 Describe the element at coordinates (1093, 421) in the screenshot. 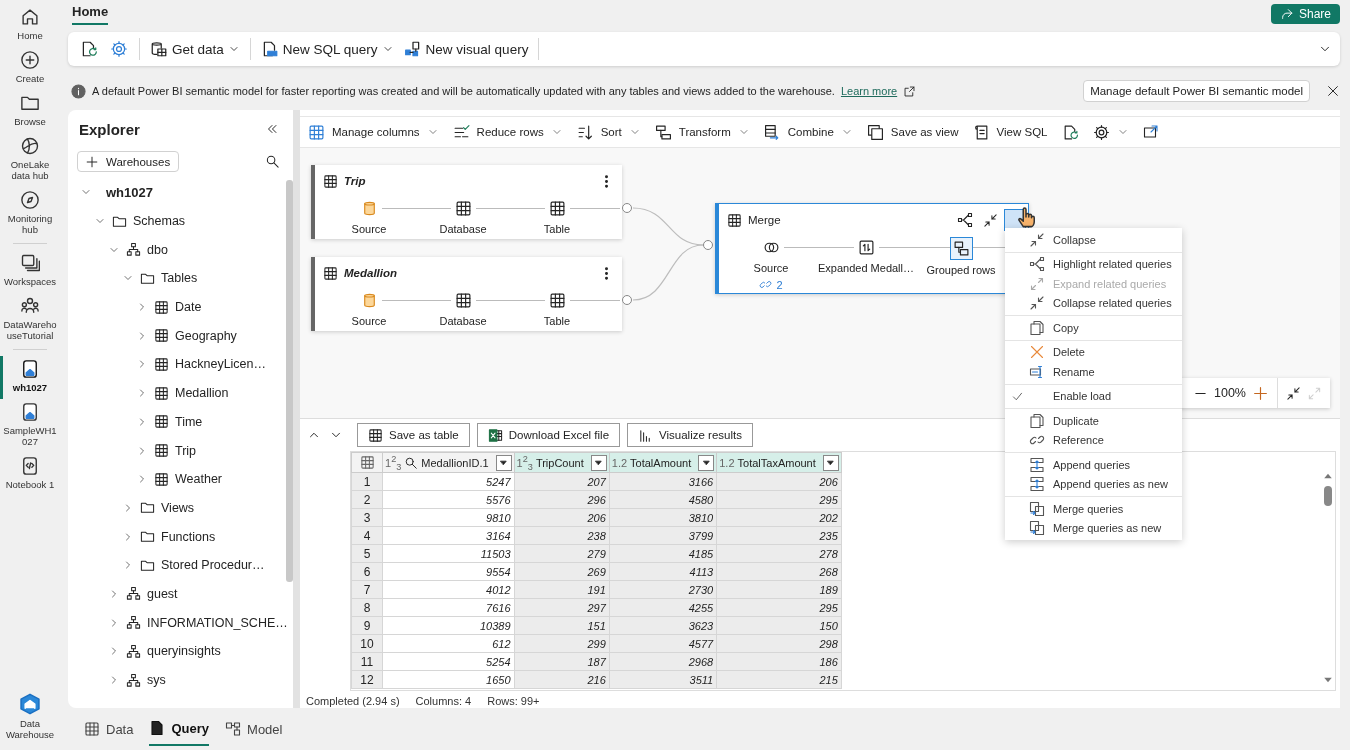

I see `menu-item: Duplicate` at that location.